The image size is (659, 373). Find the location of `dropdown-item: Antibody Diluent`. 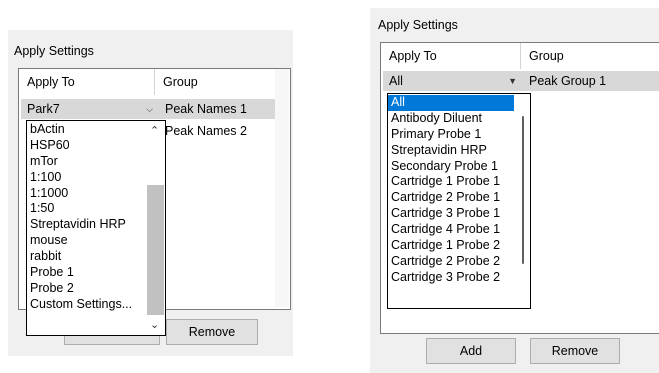

dropdown-item: Antibody Diluent is located at coordinates (451, 119).